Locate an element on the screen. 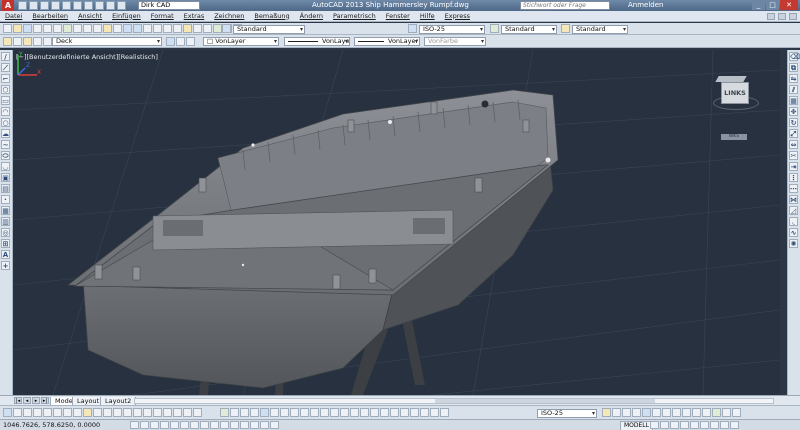 The width and height of the screenshot is (800, 430). grid-icon is located at coordinates (154, 425).